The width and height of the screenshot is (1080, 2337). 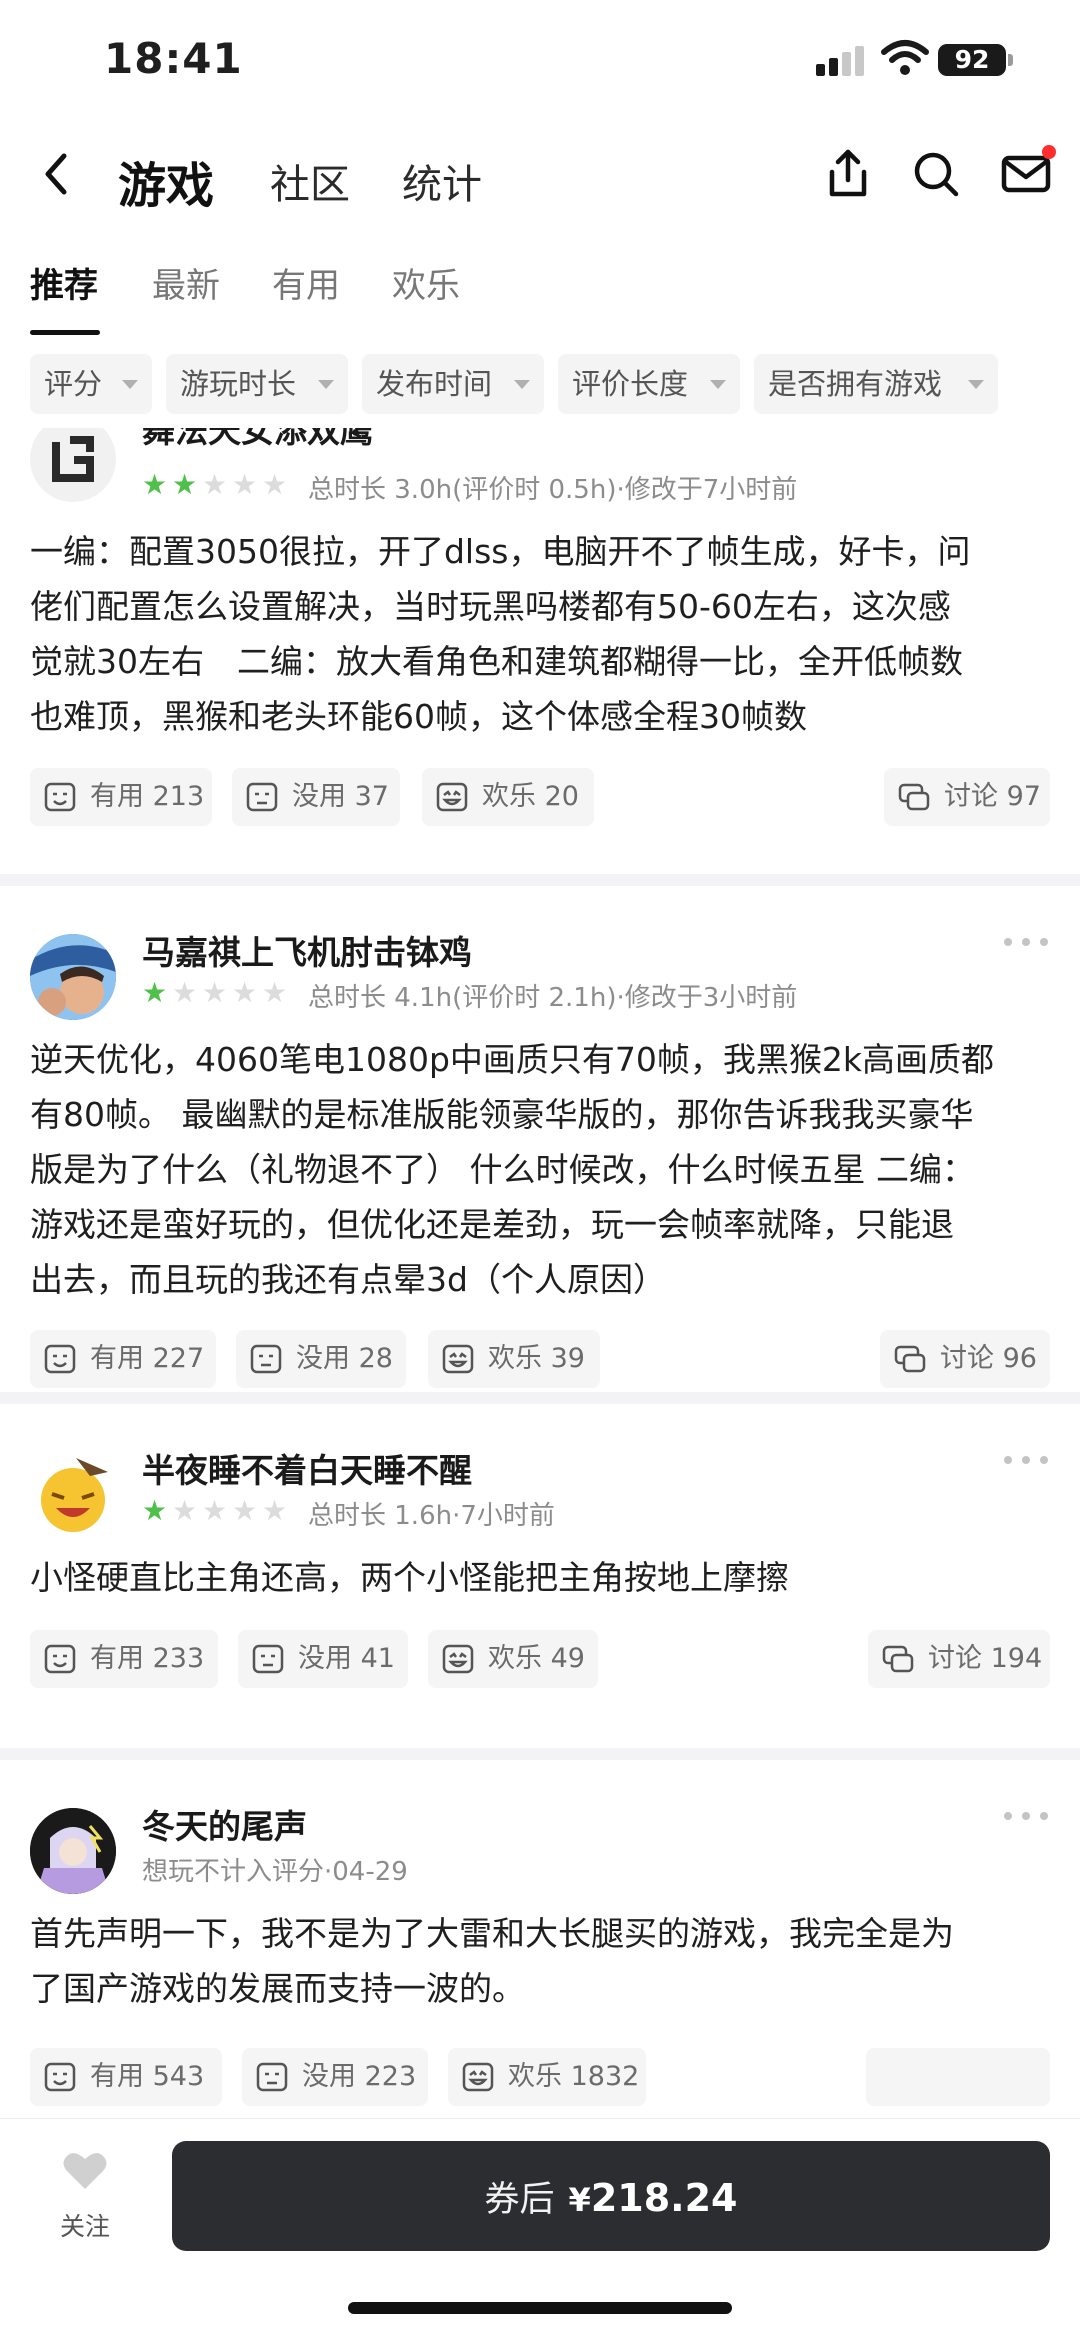 What do you see at coordinates (664, 2198) in the screenshot?
I see `price: 218.24` at bounding box center [664, 2198].